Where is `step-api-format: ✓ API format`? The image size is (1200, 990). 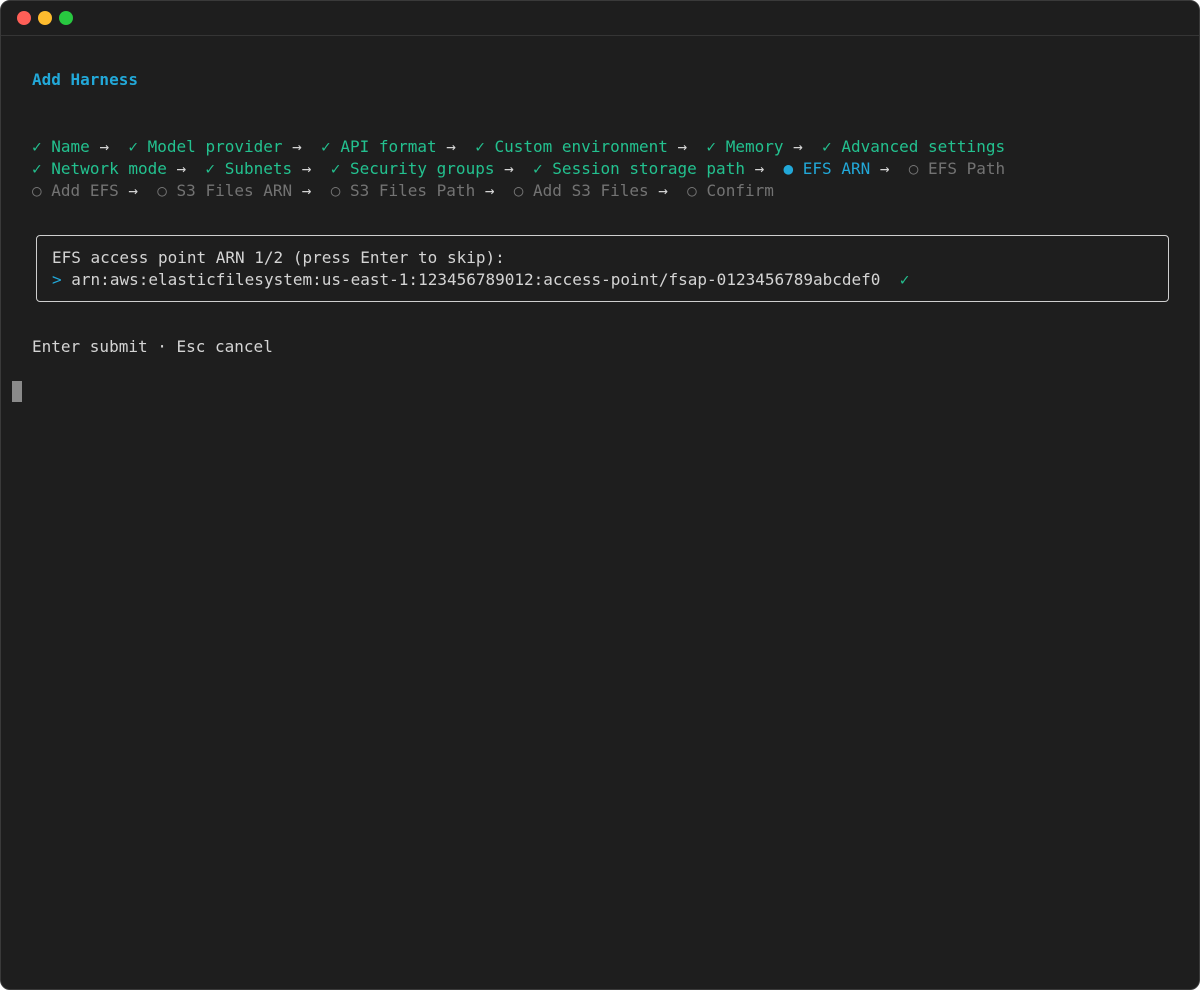
step-api-format: ✓ API format is located at coordinates (379, 146).